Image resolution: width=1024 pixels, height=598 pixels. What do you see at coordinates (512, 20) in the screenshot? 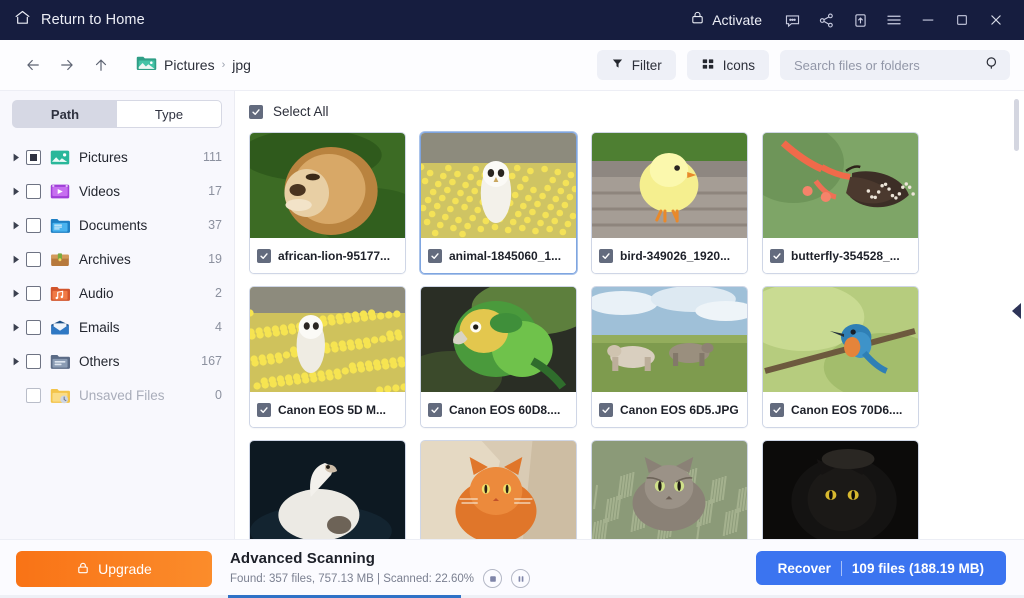
I see `title-bar: Return to Home Activate` at bounding box center [512, 20].